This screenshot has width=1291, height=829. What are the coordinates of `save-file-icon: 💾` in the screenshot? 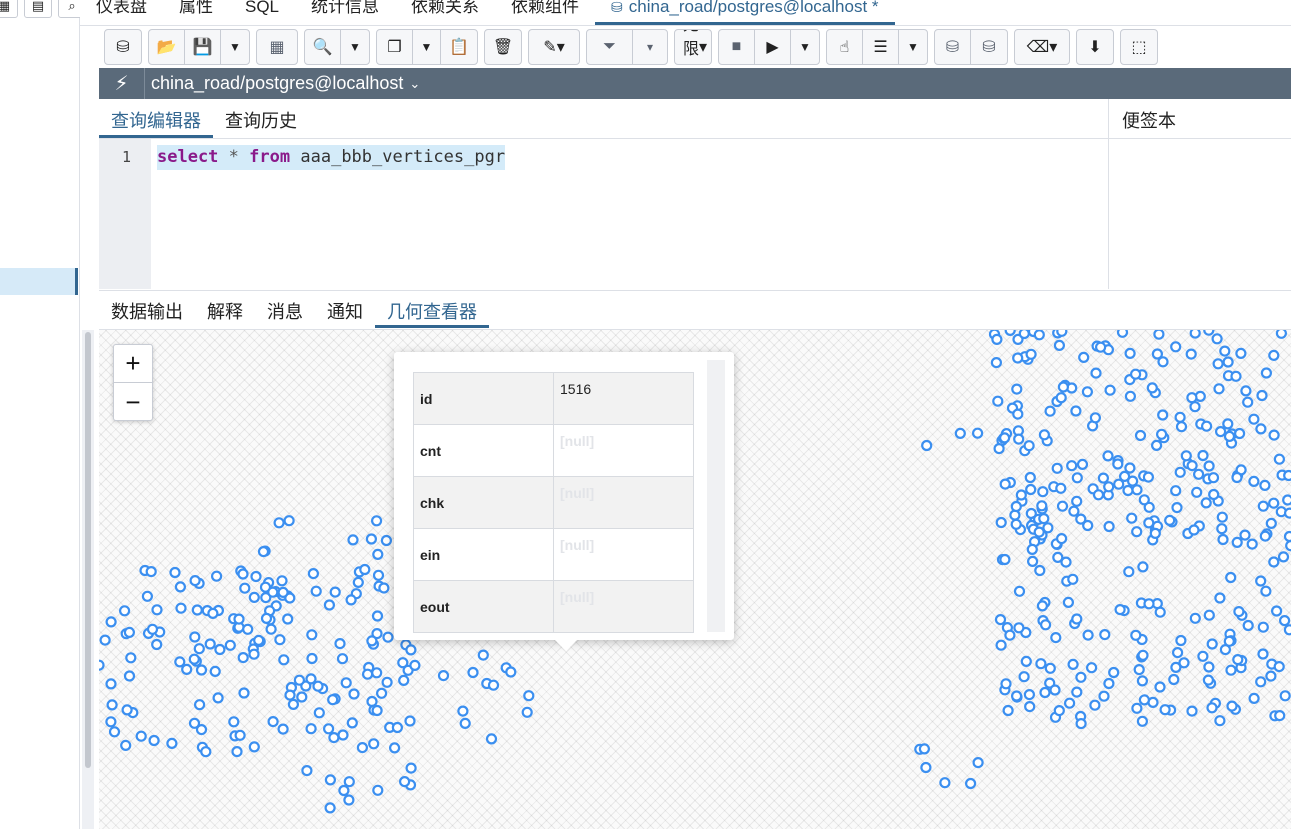 It's located at (203, 47).